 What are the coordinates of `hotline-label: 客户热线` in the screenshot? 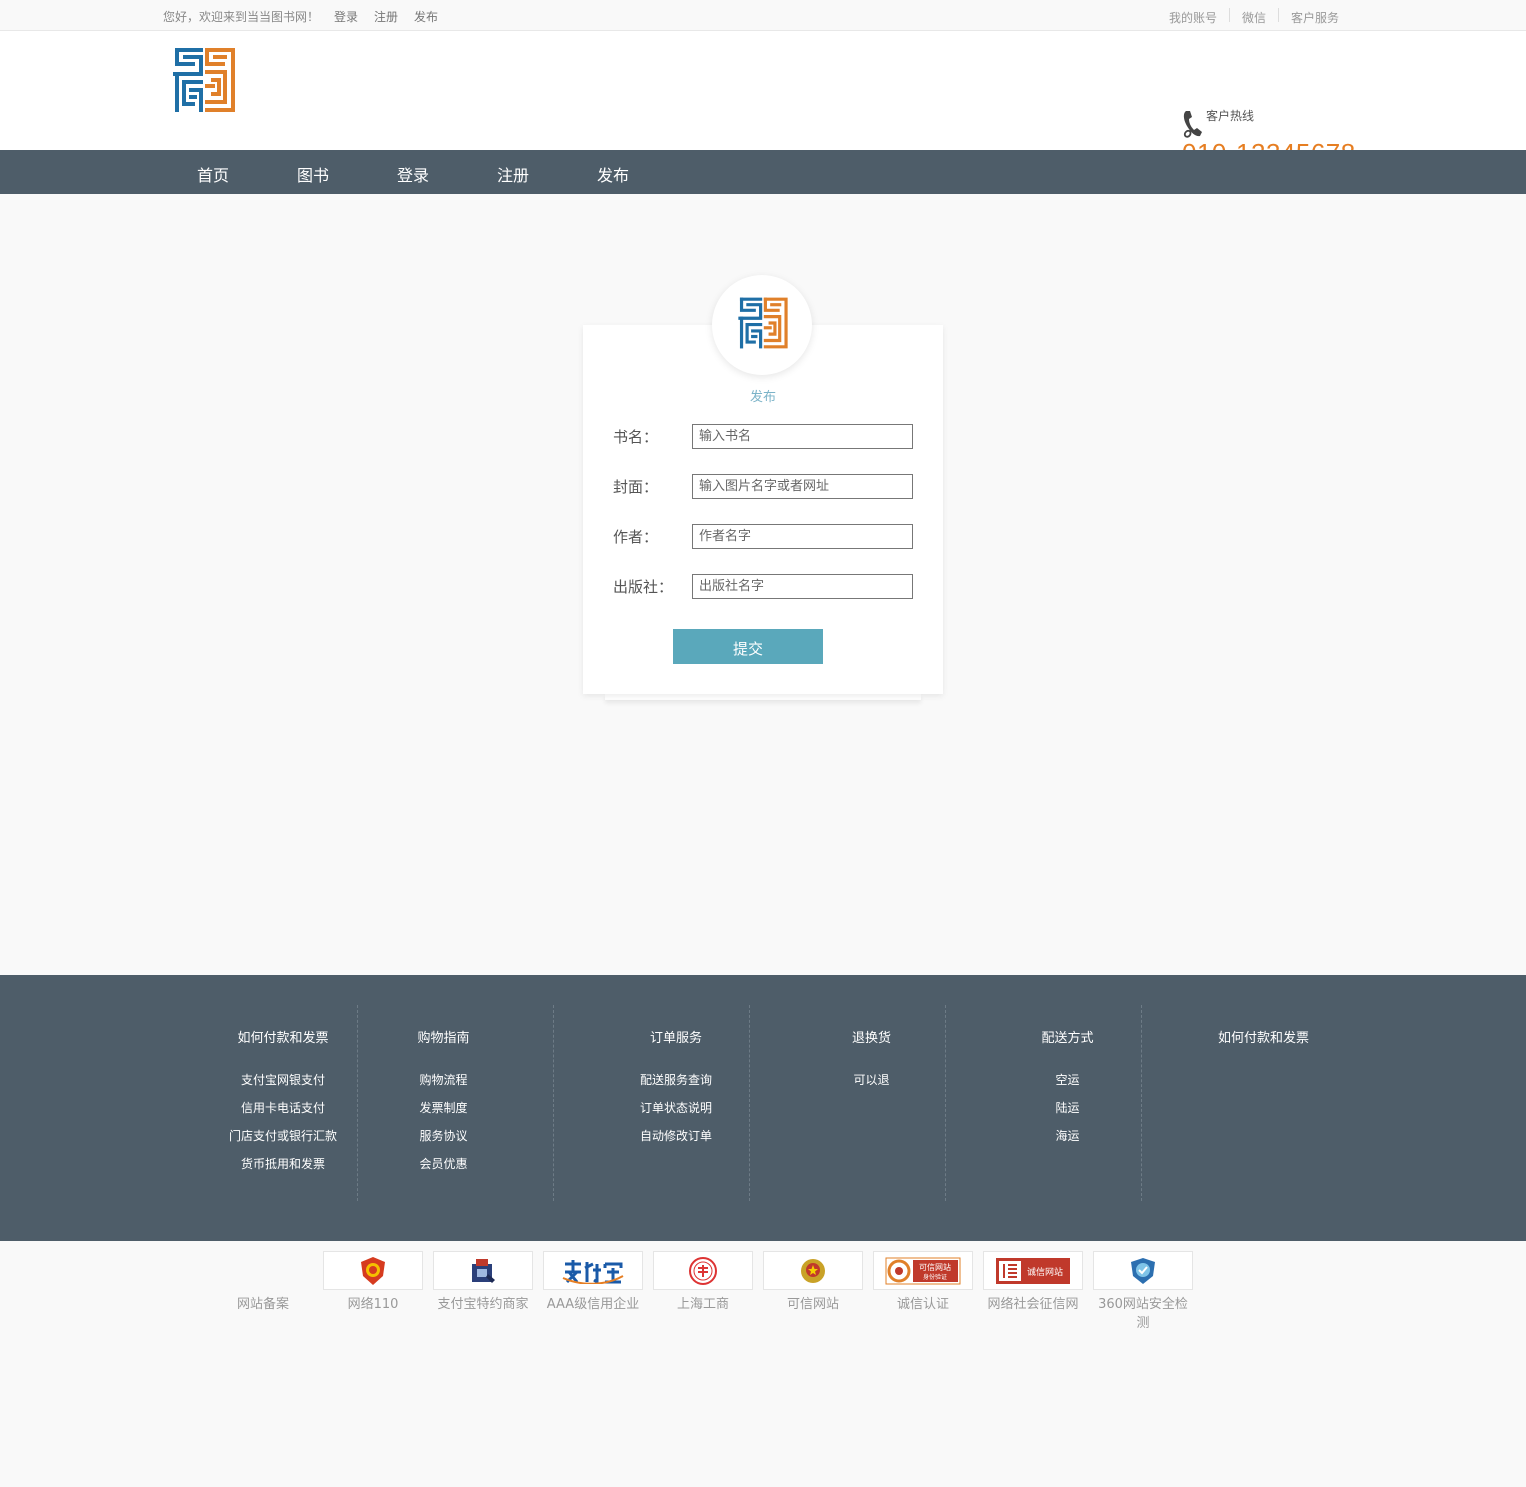 It's located at (1230, 116).